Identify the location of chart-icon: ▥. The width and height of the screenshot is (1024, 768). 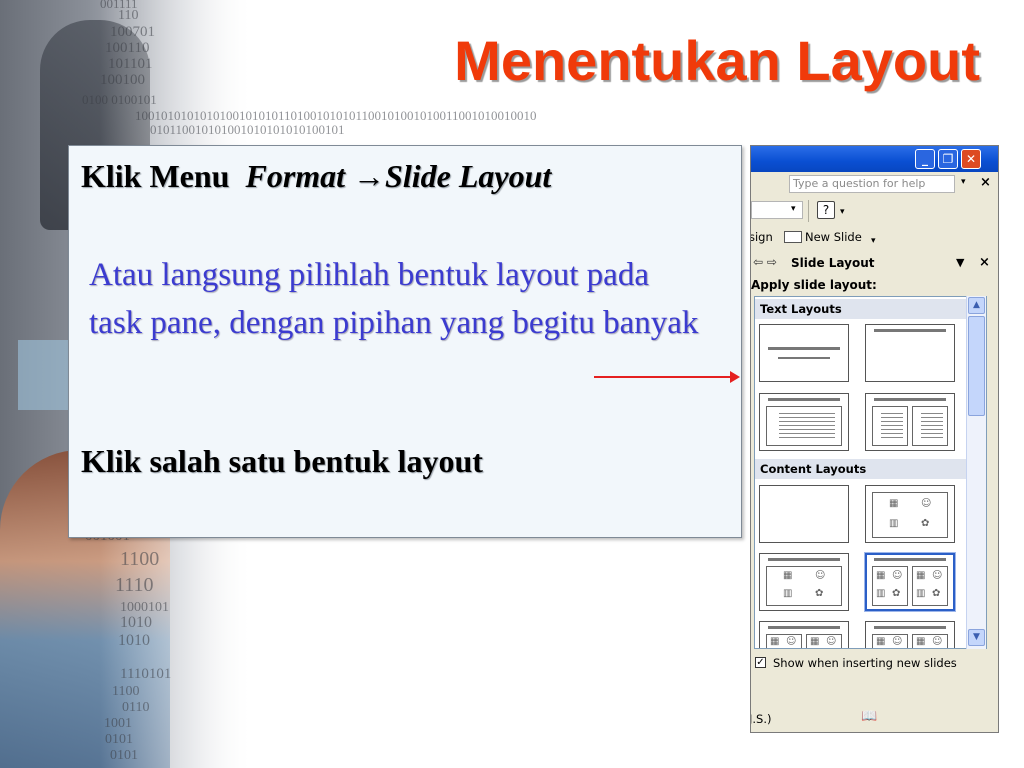
(894, 523).